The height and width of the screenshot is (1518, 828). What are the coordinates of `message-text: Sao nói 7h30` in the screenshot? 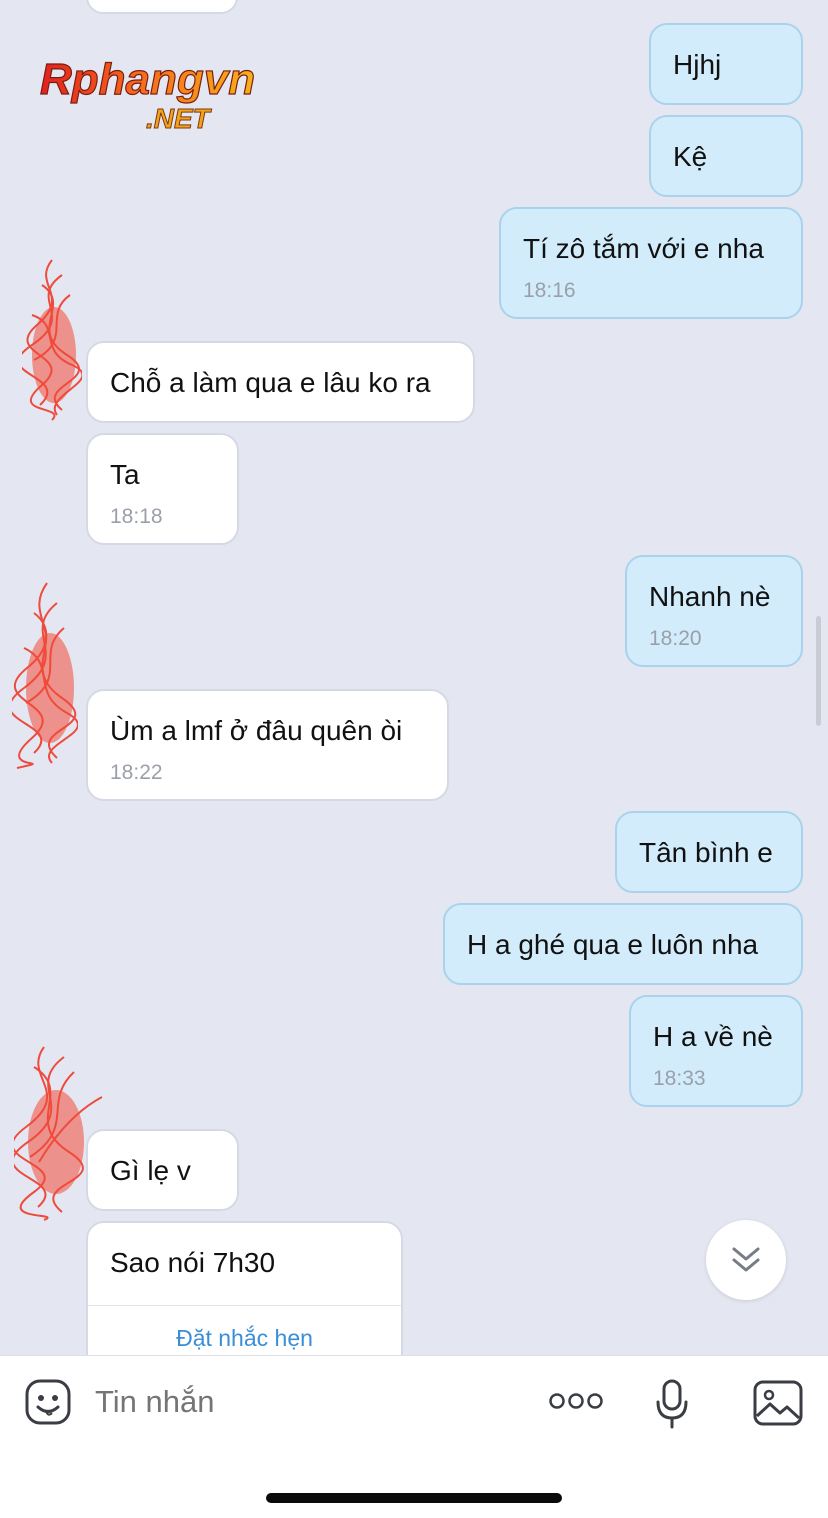 It's located at (193, 1262).